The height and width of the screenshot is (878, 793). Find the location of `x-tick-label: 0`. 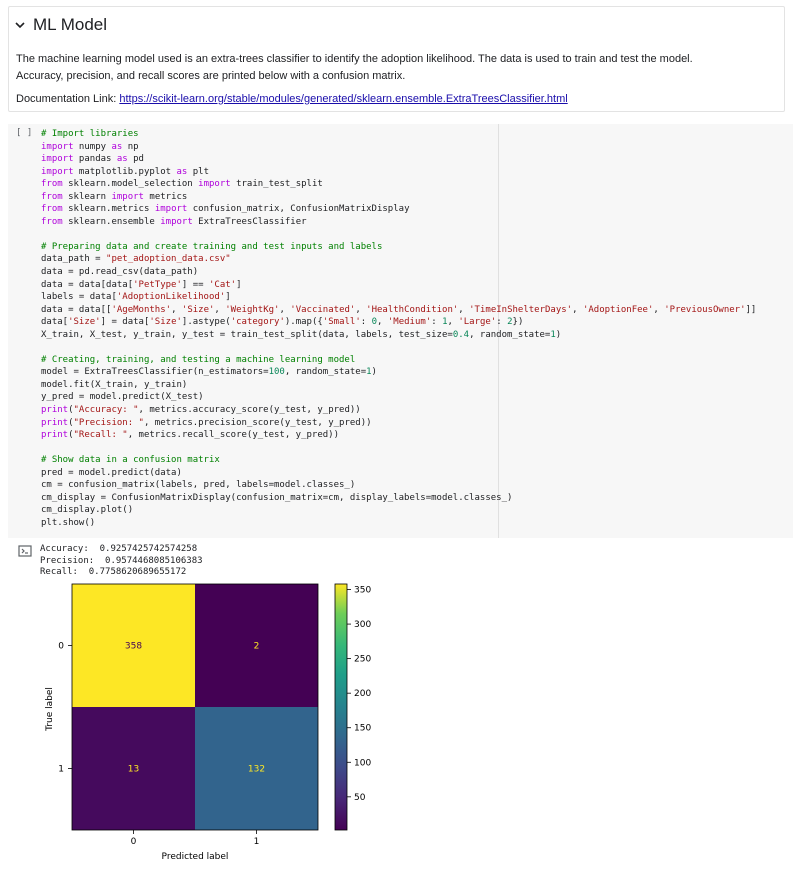

x-tick-label: 0 is located at coordinates (134, 842).